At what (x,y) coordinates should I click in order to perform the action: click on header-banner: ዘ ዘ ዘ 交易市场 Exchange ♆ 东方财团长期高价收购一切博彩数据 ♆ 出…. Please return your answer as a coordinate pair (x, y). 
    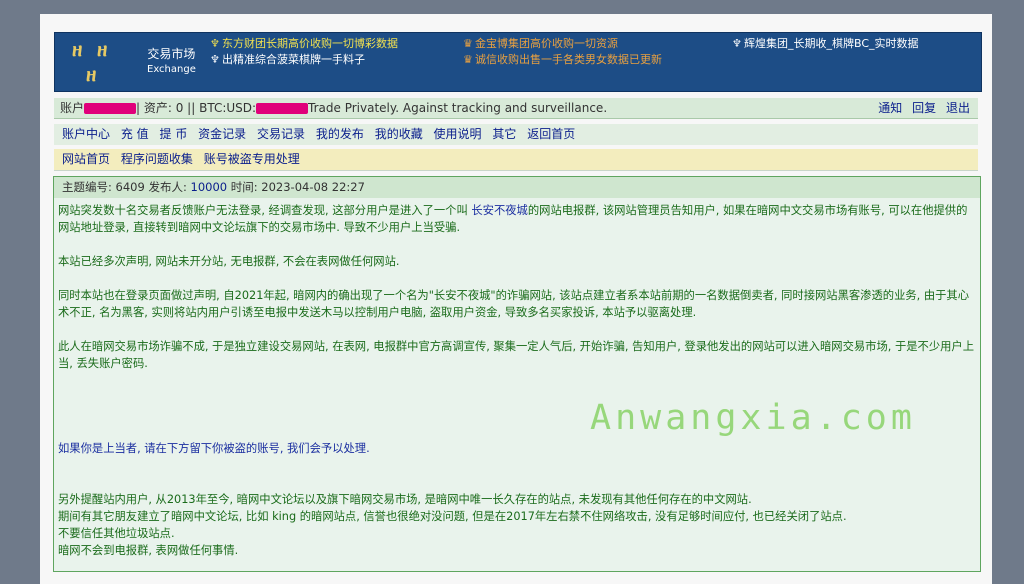
    Looking at the image, I should click on (518, 62).